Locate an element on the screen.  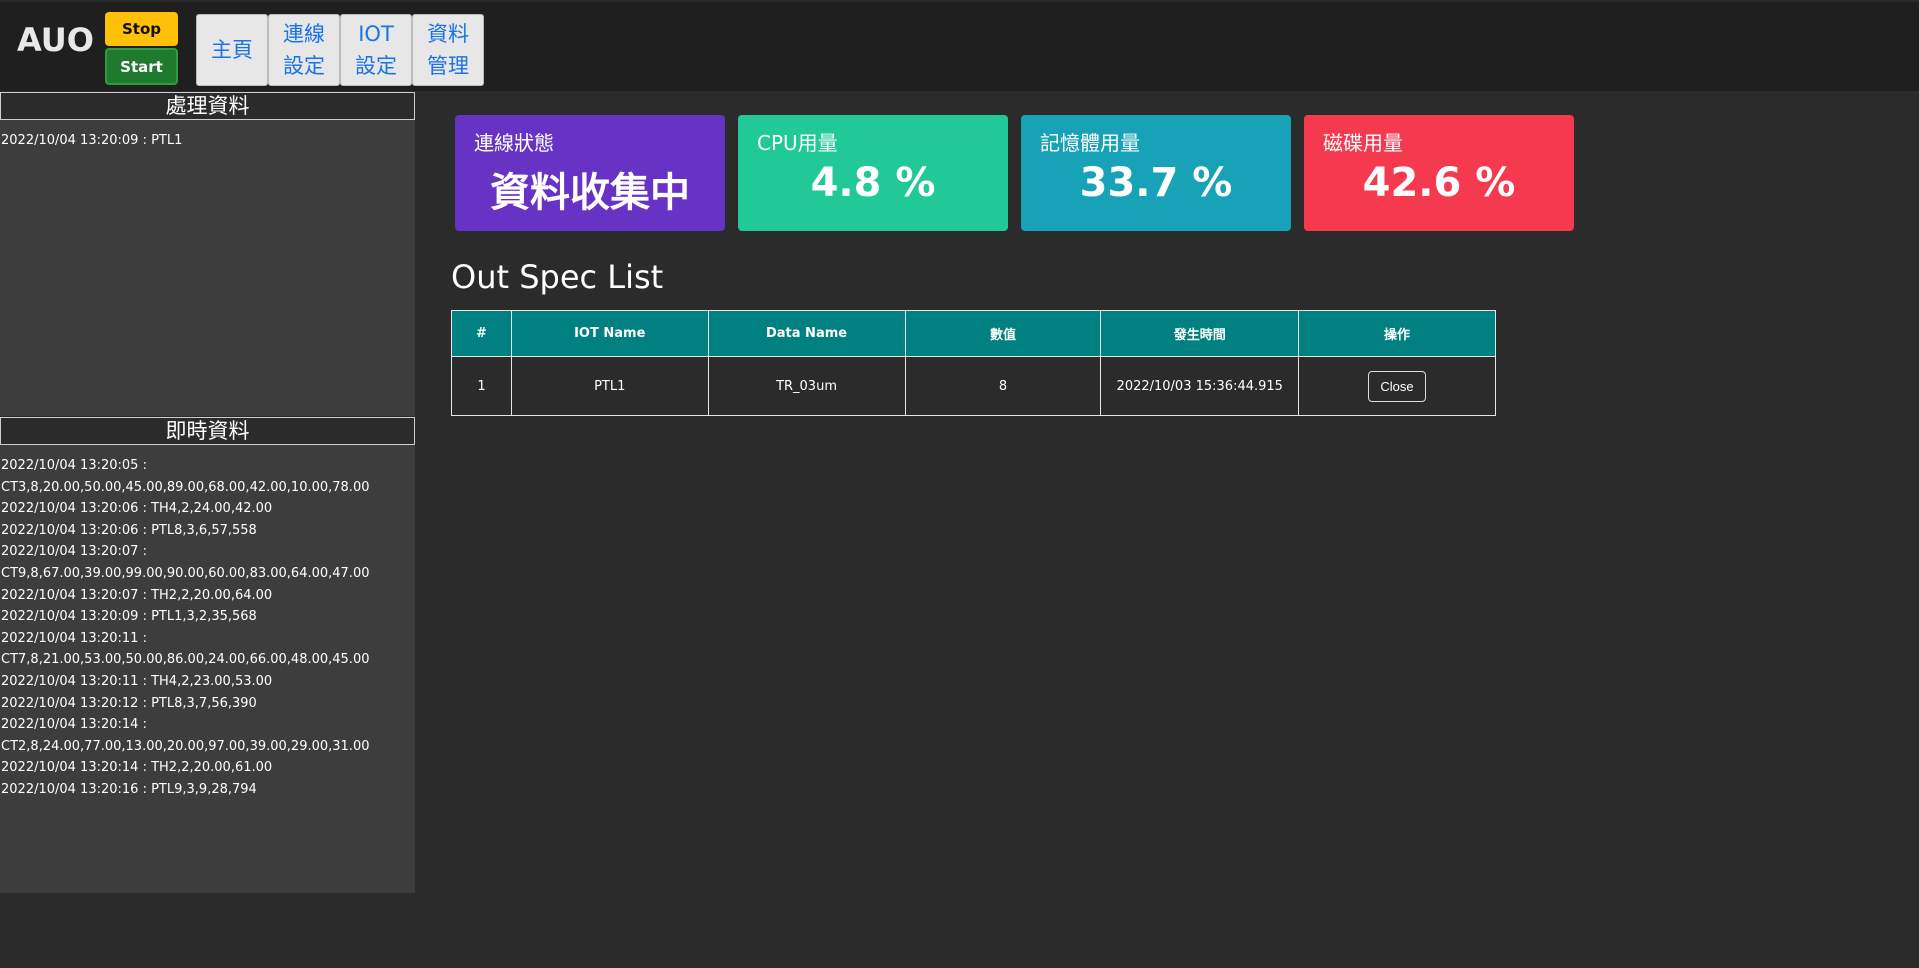
log-line: 2022/10/04 13:20:12 : PTL8,3,7,56,390 is located at coordinates (129, 703).